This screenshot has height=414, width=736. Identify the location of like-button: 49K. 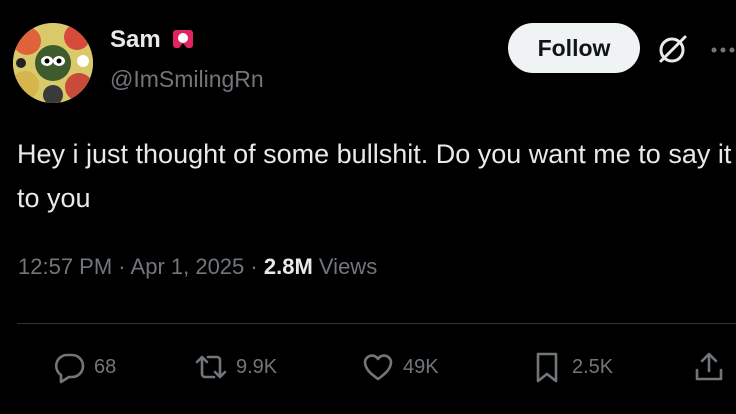
(400, 367).